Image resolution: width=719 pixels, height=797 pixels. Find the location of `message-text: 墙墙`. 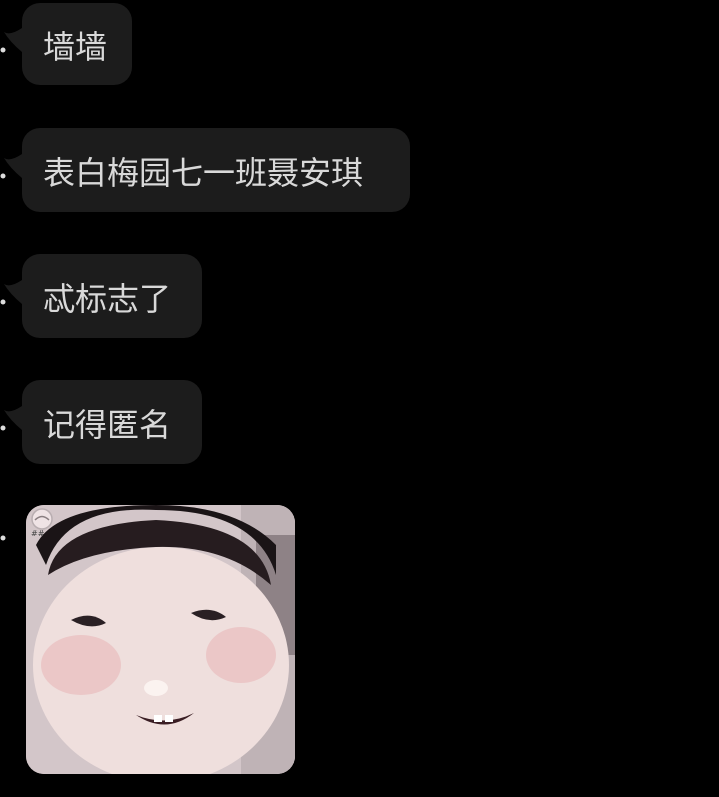

message-text: 墙墙 is located at coordinates (75, 47).